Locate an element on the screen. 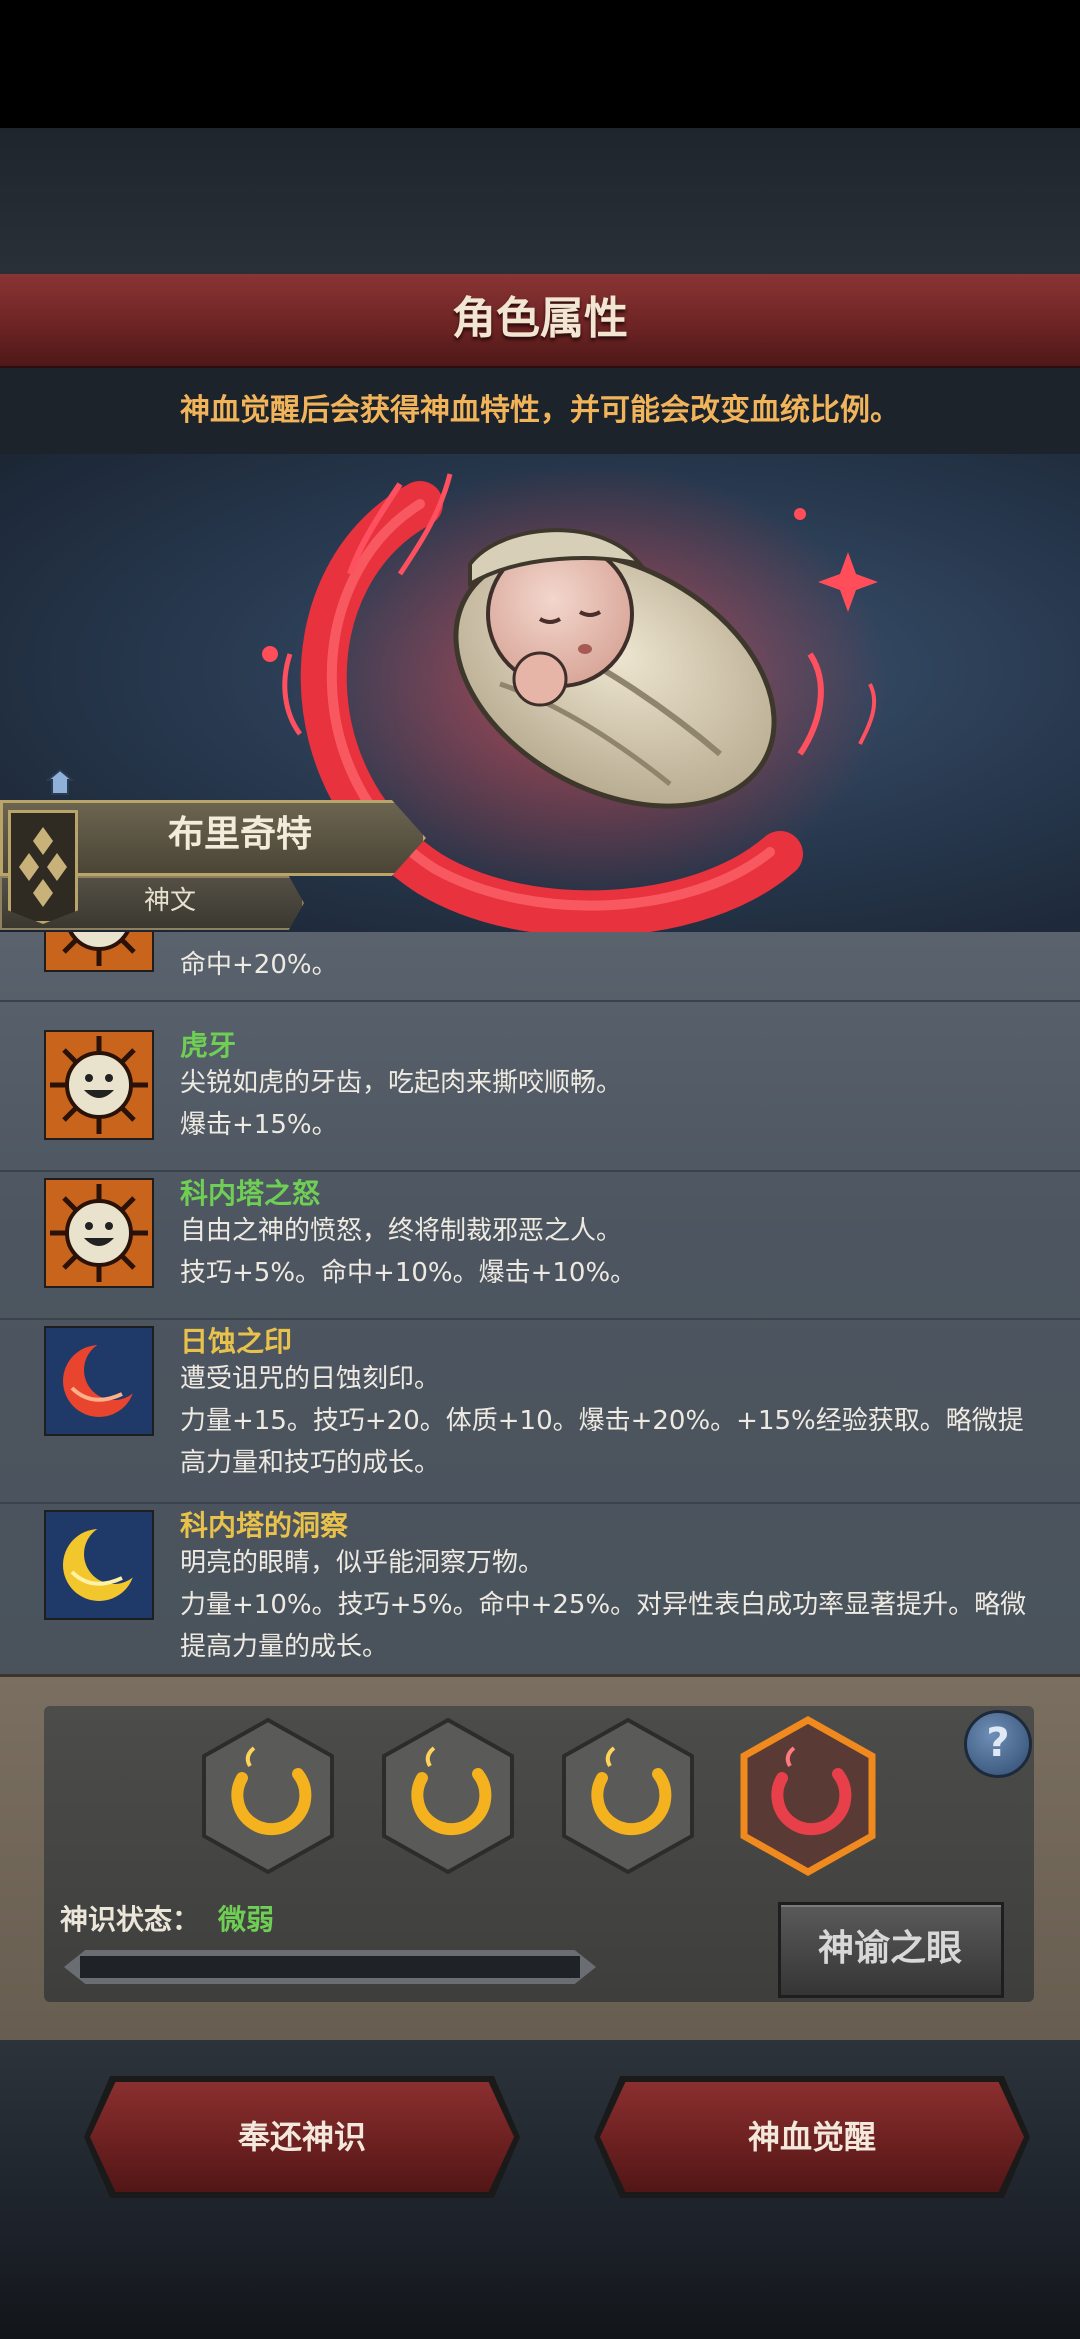 Image resolution: width=1080 pixels, height=2339 pixels. state-value: 微弱 is located at coordinates (246, 1919).